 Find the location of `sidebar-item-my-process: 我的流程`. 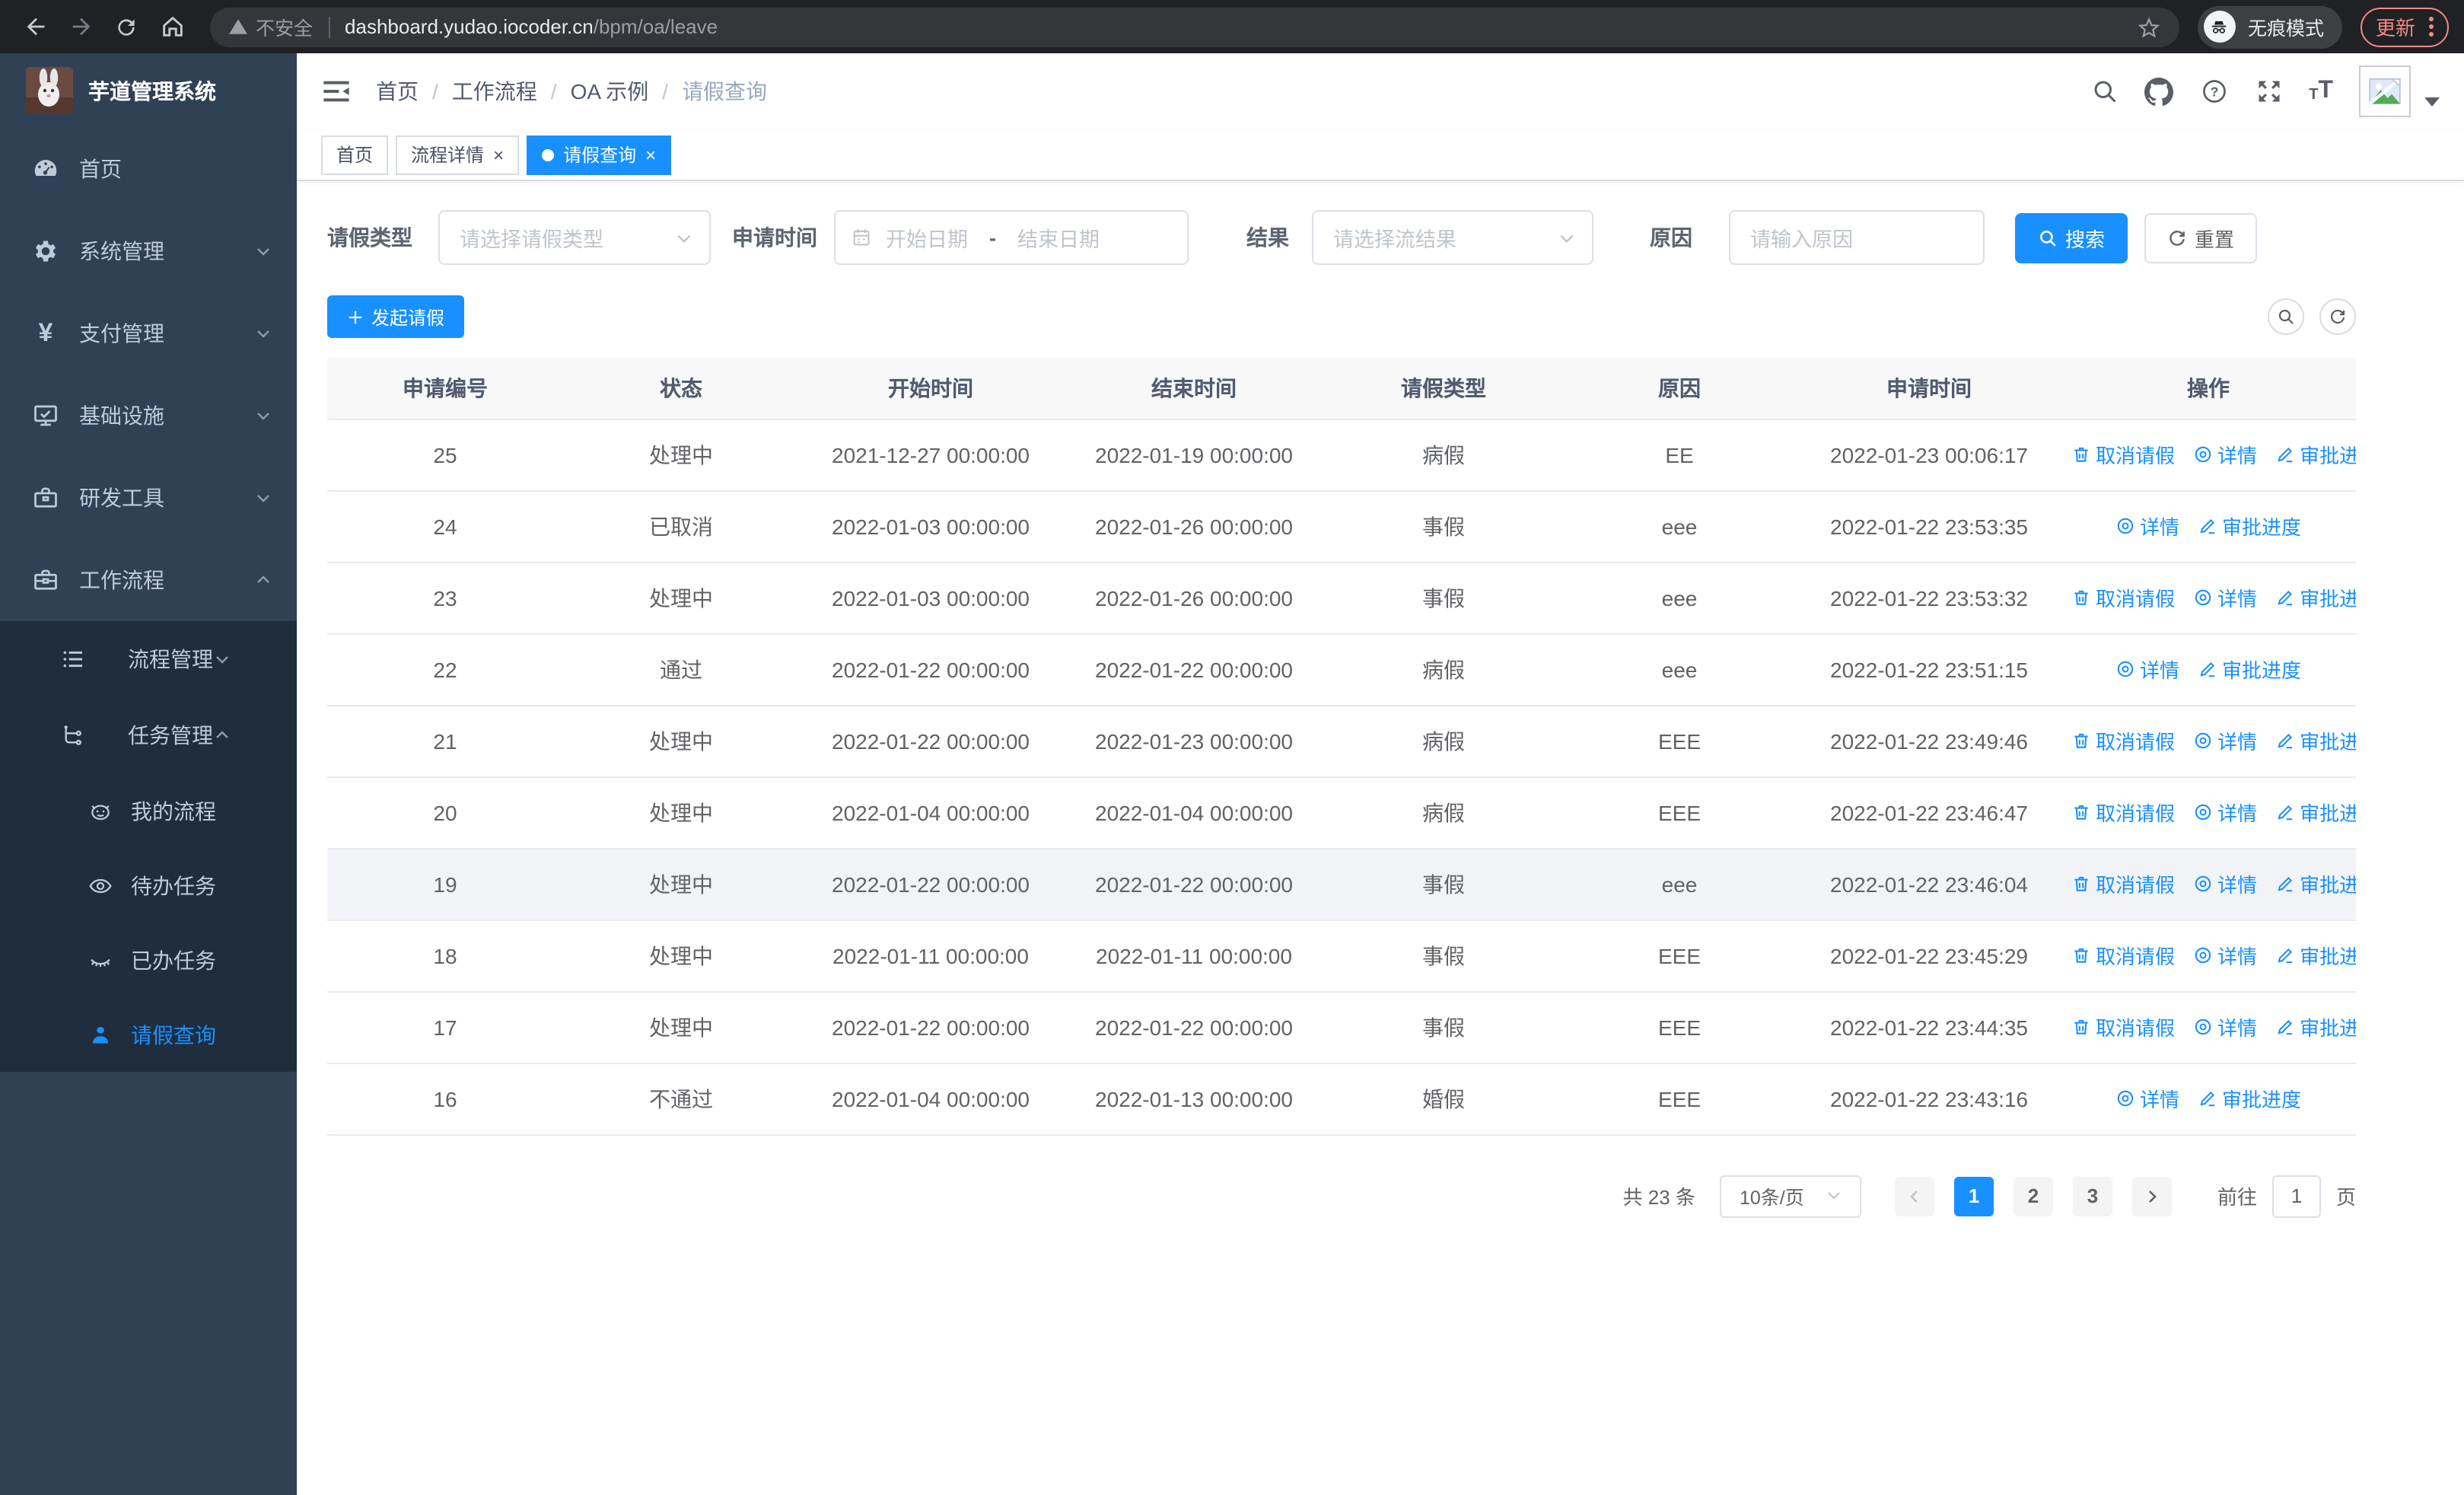

sidebar-item-my-process: 我的流程 is located at coordinates (148, 810).